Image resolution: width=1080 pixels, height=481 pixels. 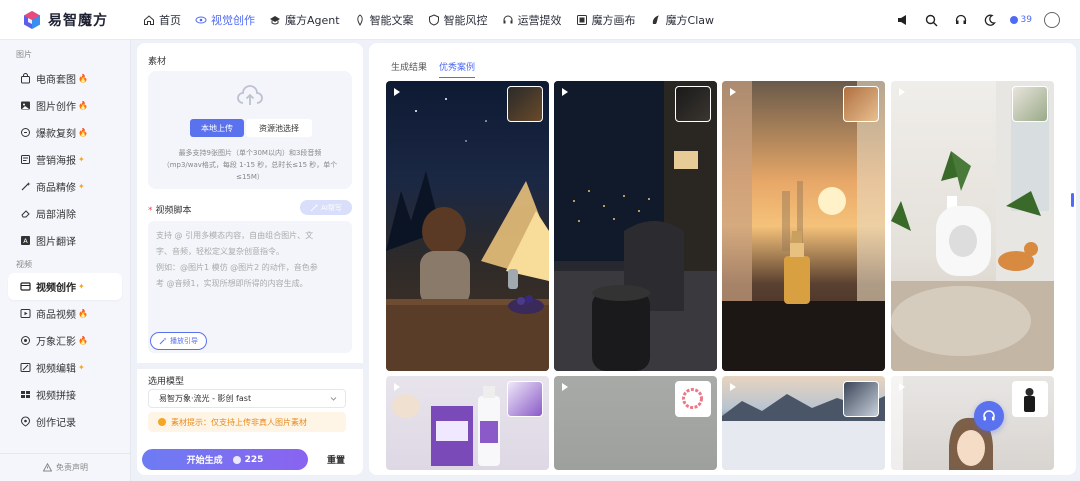 I want to click on sidebar-item-ecommerce-set: 电商套图 🔥, so click(x=65, y=78).